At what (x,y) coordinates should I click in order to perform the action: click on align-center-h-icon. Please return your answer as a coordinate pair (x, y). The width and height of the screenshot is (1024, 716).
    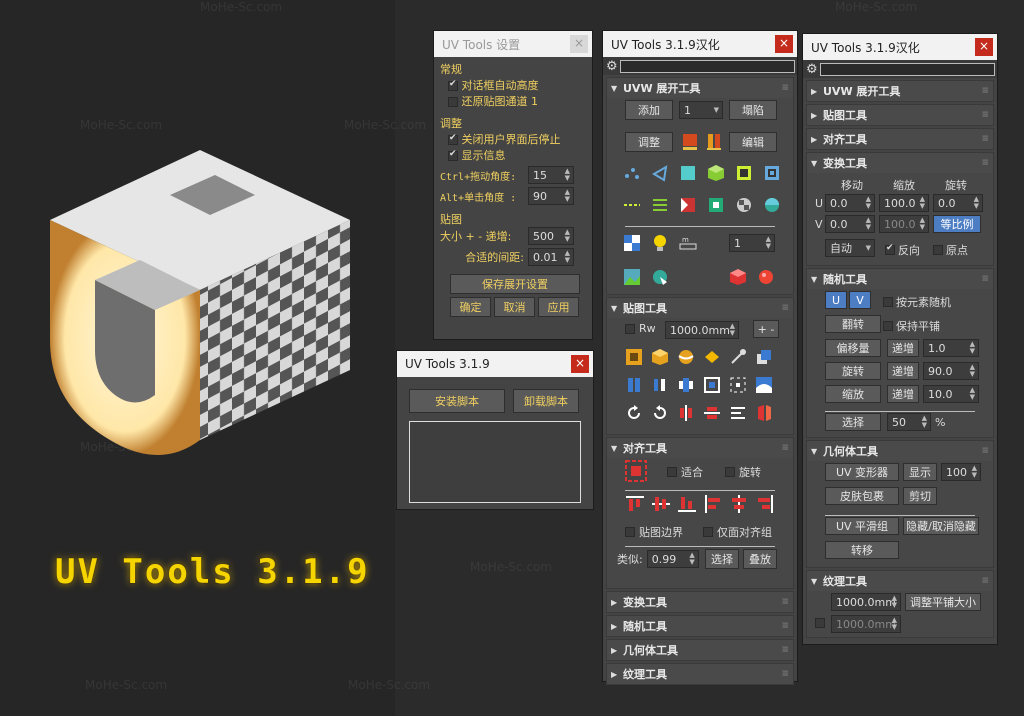
    Looking at the image, I should click on (739, 504).